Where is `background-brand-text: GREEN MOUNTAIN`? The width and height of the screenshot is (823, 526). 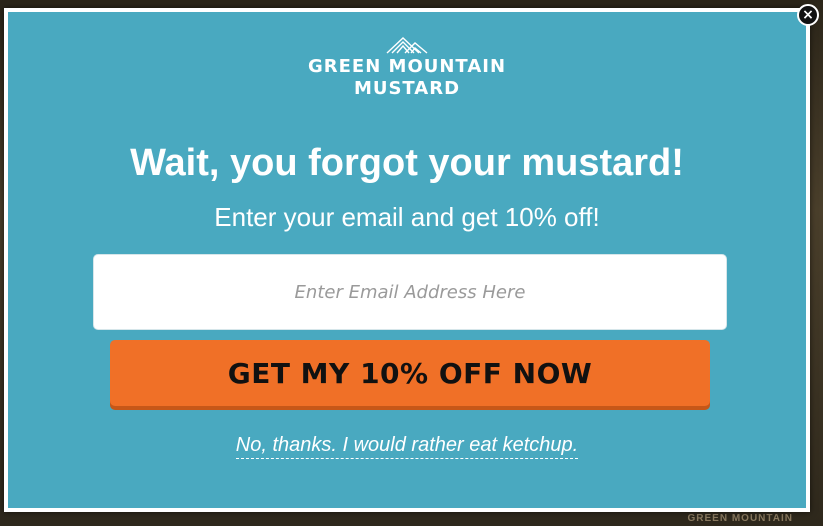 background-brand-text: GREEN MOUNTAIN is located at coordinates (740, 518).